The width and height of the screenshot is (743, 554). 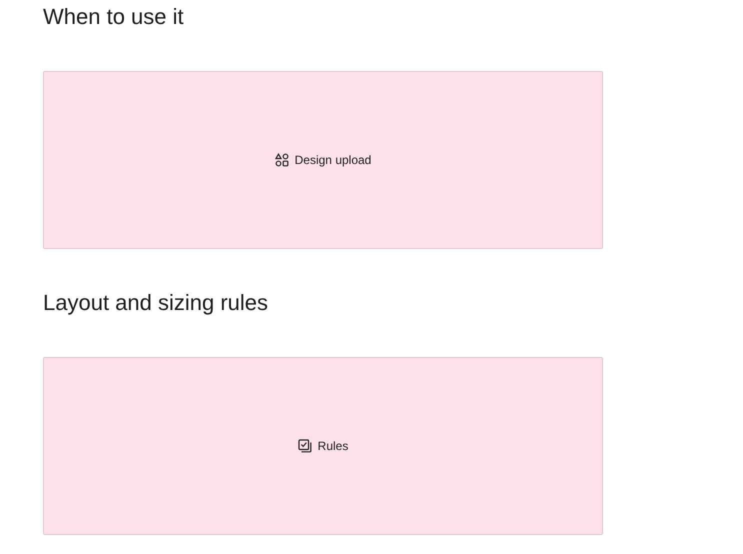 I want to click on section-heading: Layout and sizing rules, so click(x=156, y=303).